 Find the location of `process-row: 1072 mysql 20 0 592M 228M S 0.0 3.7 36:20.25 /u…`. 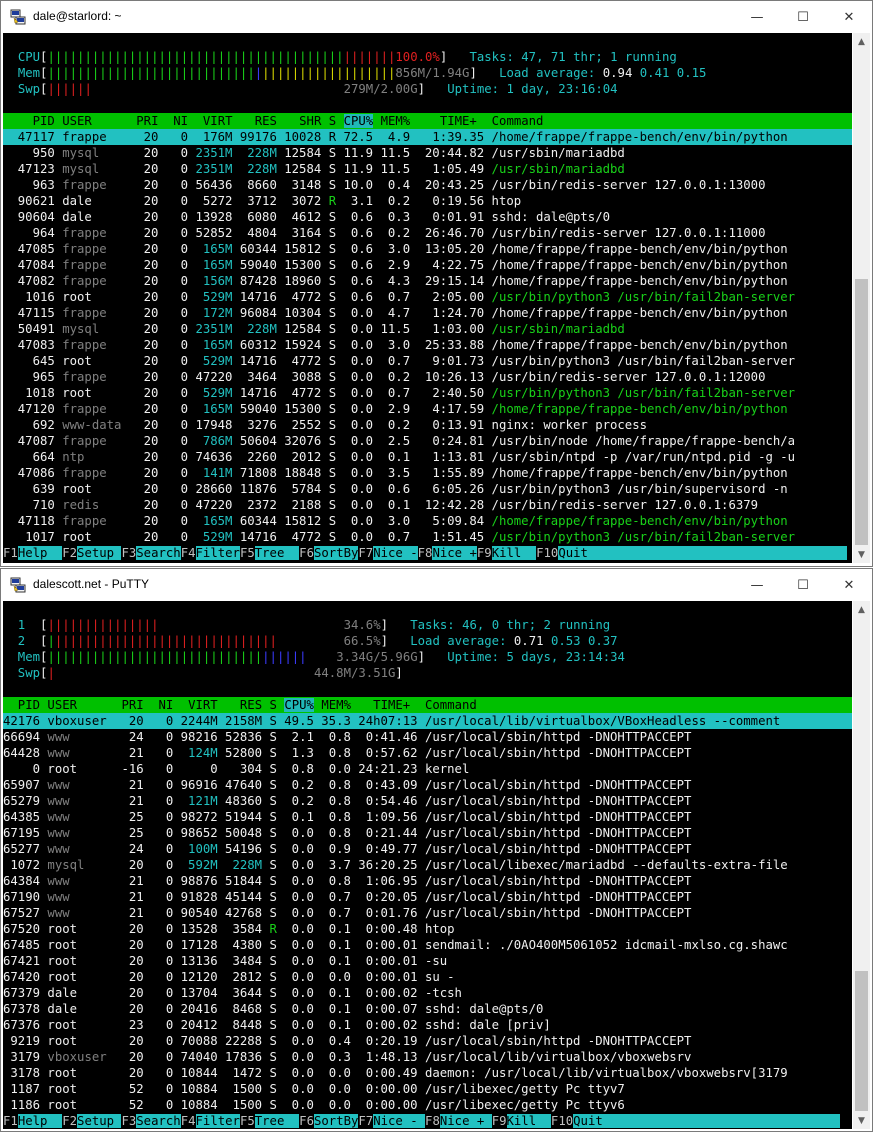

process-row: 1072 mysql 20 0 592M 228M S 0.0 3.7 36:20.25 /u… is located at coordinates (427, 865).